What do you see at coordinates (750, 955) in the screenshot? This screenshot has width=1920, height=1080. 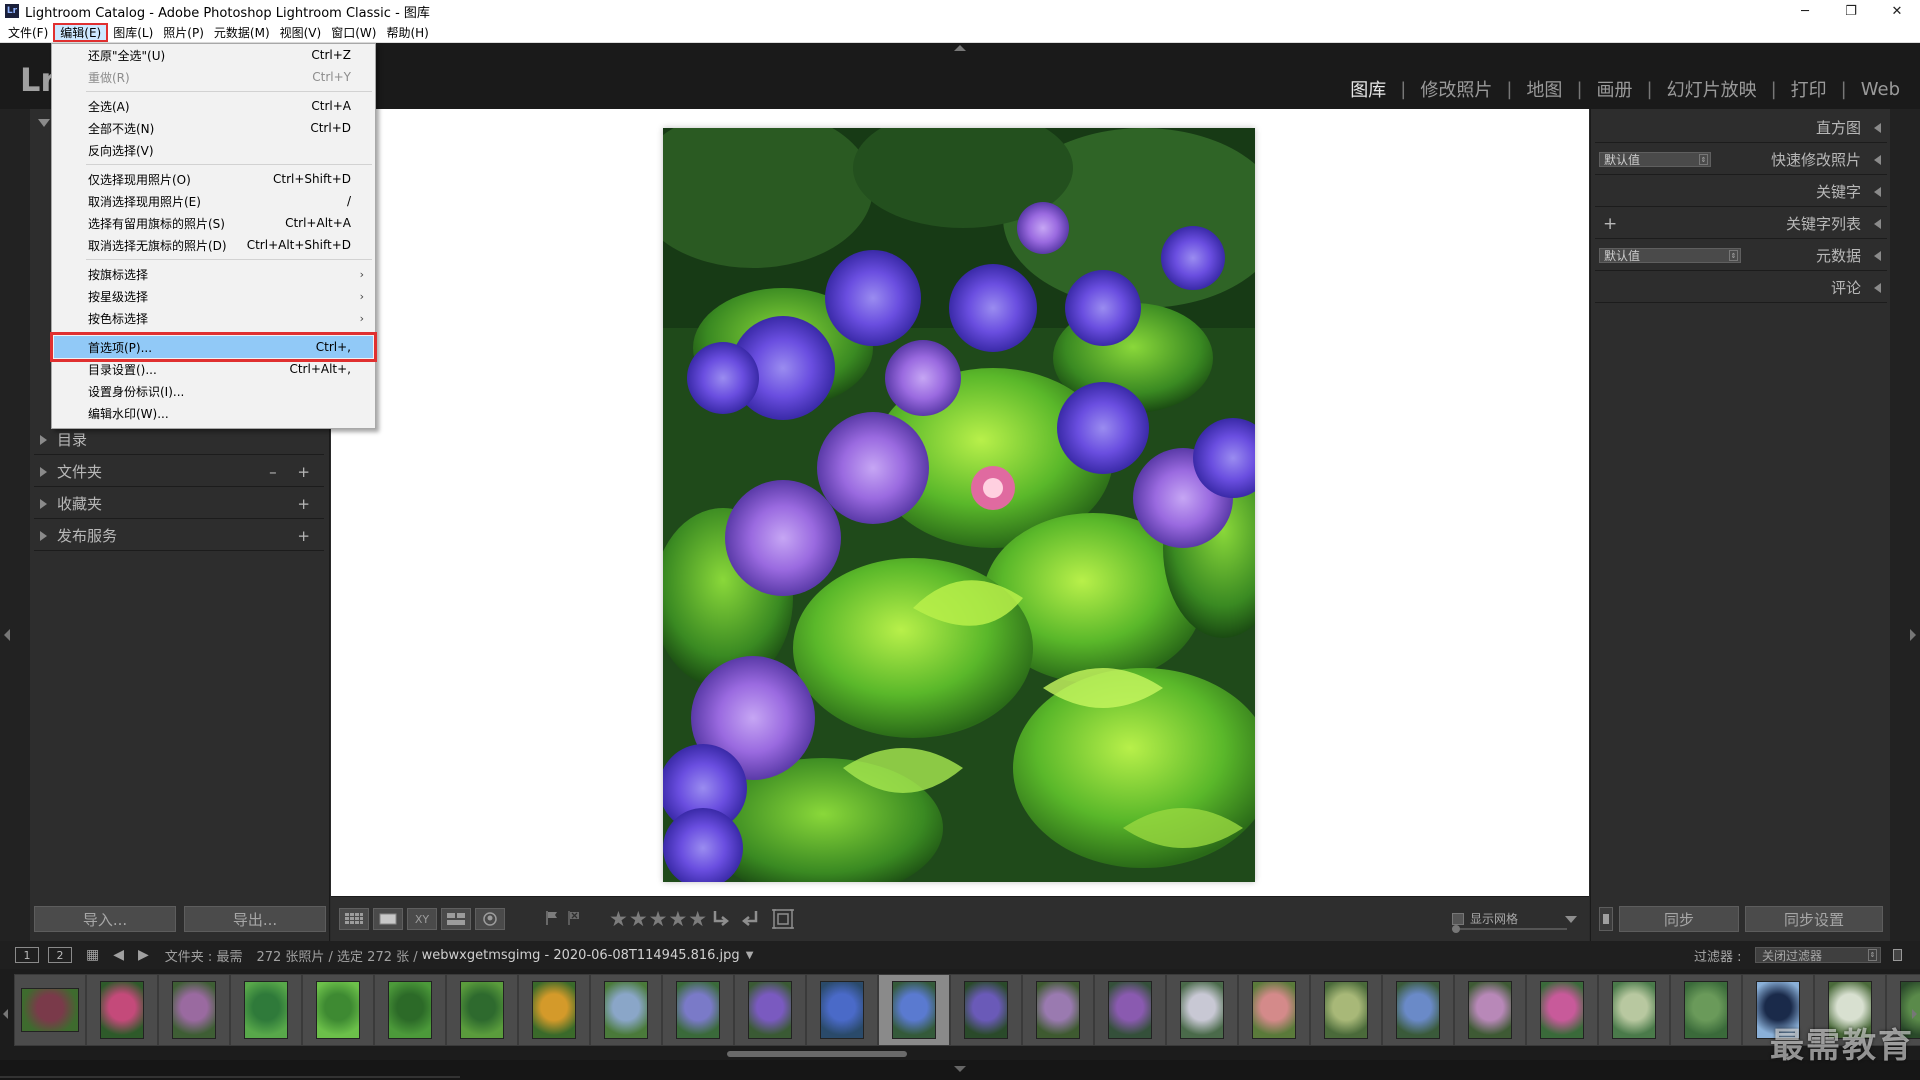 I see `filename-dropdown-icon: ▼` at bounding box center [750, 955].